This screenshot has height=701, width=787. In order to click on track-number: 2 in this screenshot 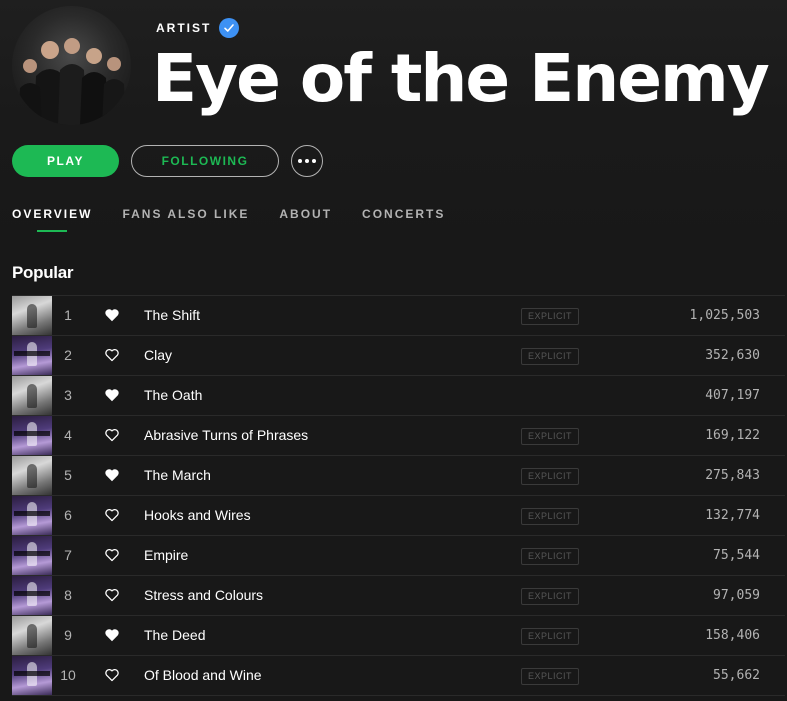, I will do `click(68, 355)`.